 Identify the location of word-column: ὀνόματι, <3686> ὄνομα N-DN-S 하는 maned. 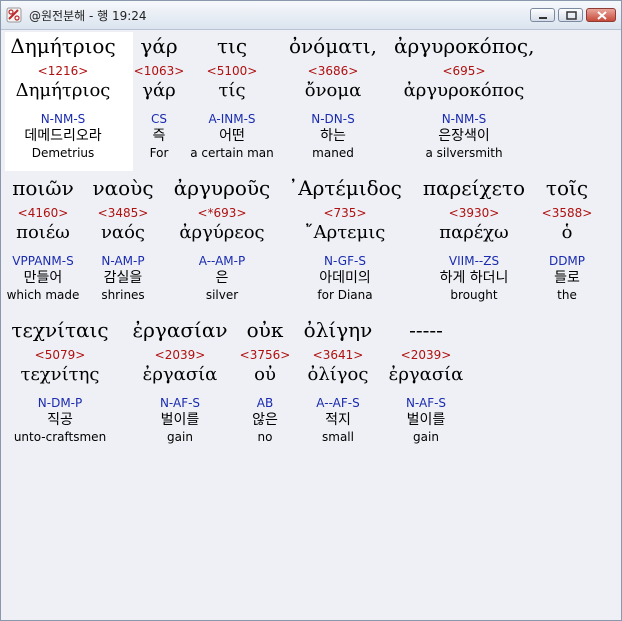
(333, 97).